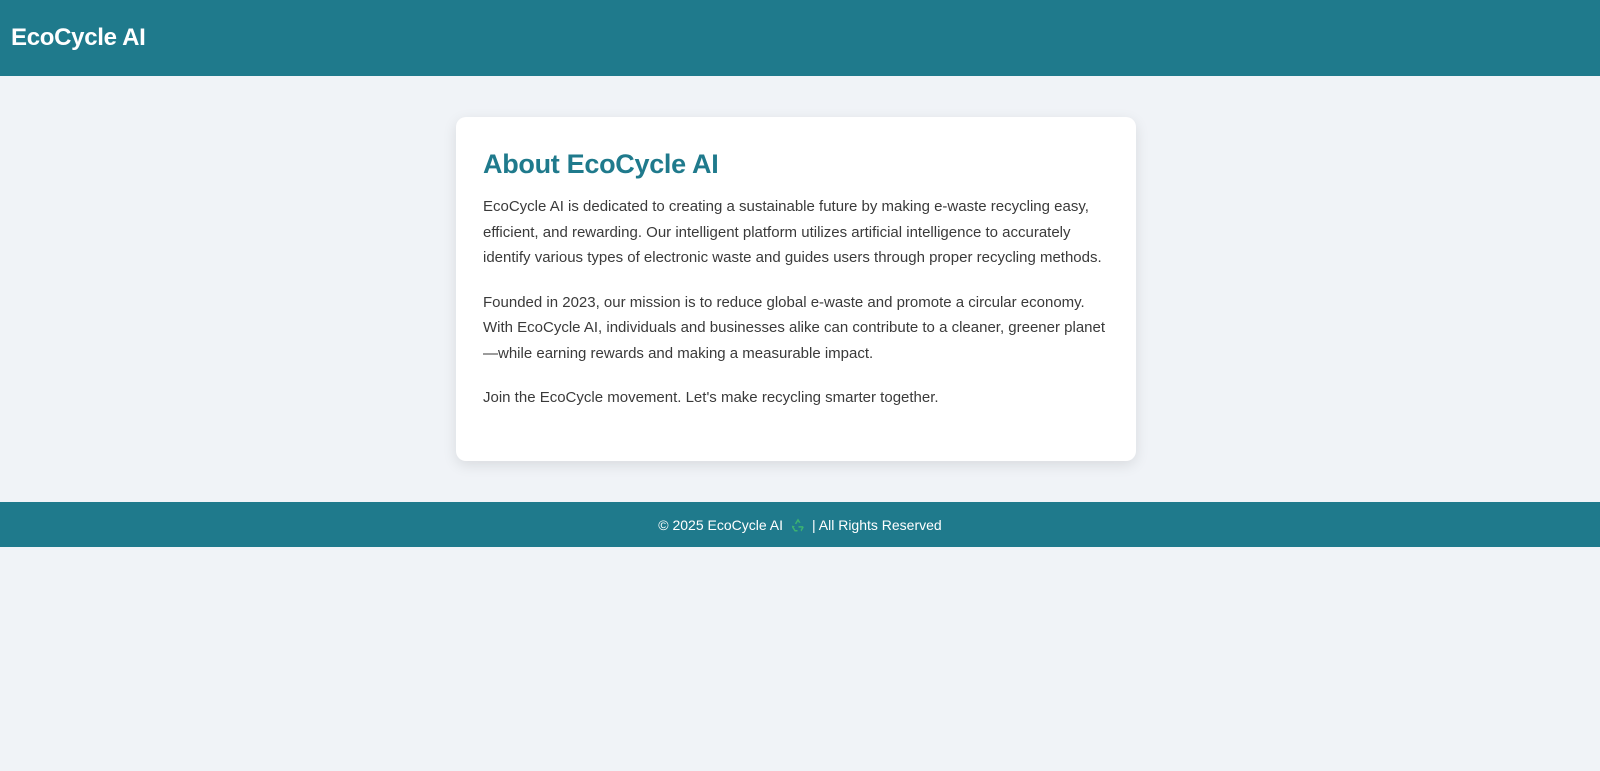  I want to click on footer: © 2025 EcoCycle AI | All Rights Reserved, so click(800, 524).